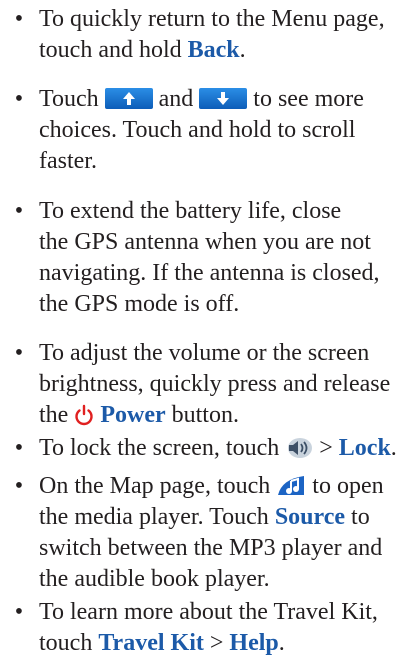  I want to click on tip-line: brightness, quickly press and release, so click(215, 384).